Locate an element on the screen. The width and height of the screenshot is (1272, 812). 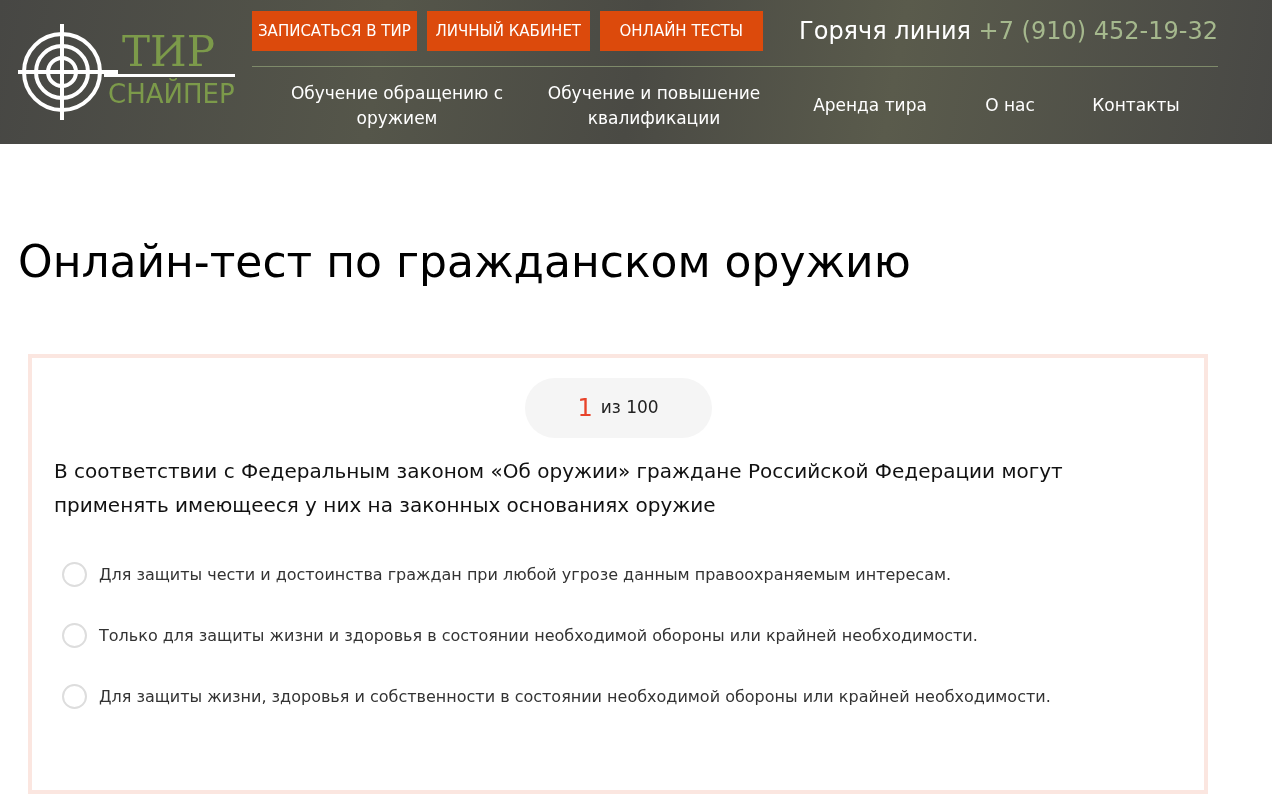
nav-button: ЛИЧНЫЙ КАБИНЕТ is located at coordinates (508, 31).